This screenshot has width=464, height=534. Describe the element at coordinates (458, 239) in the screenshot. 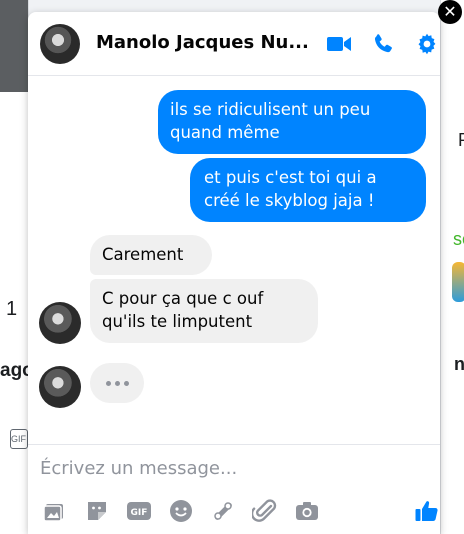

I see `background-right-link: se` at that location.